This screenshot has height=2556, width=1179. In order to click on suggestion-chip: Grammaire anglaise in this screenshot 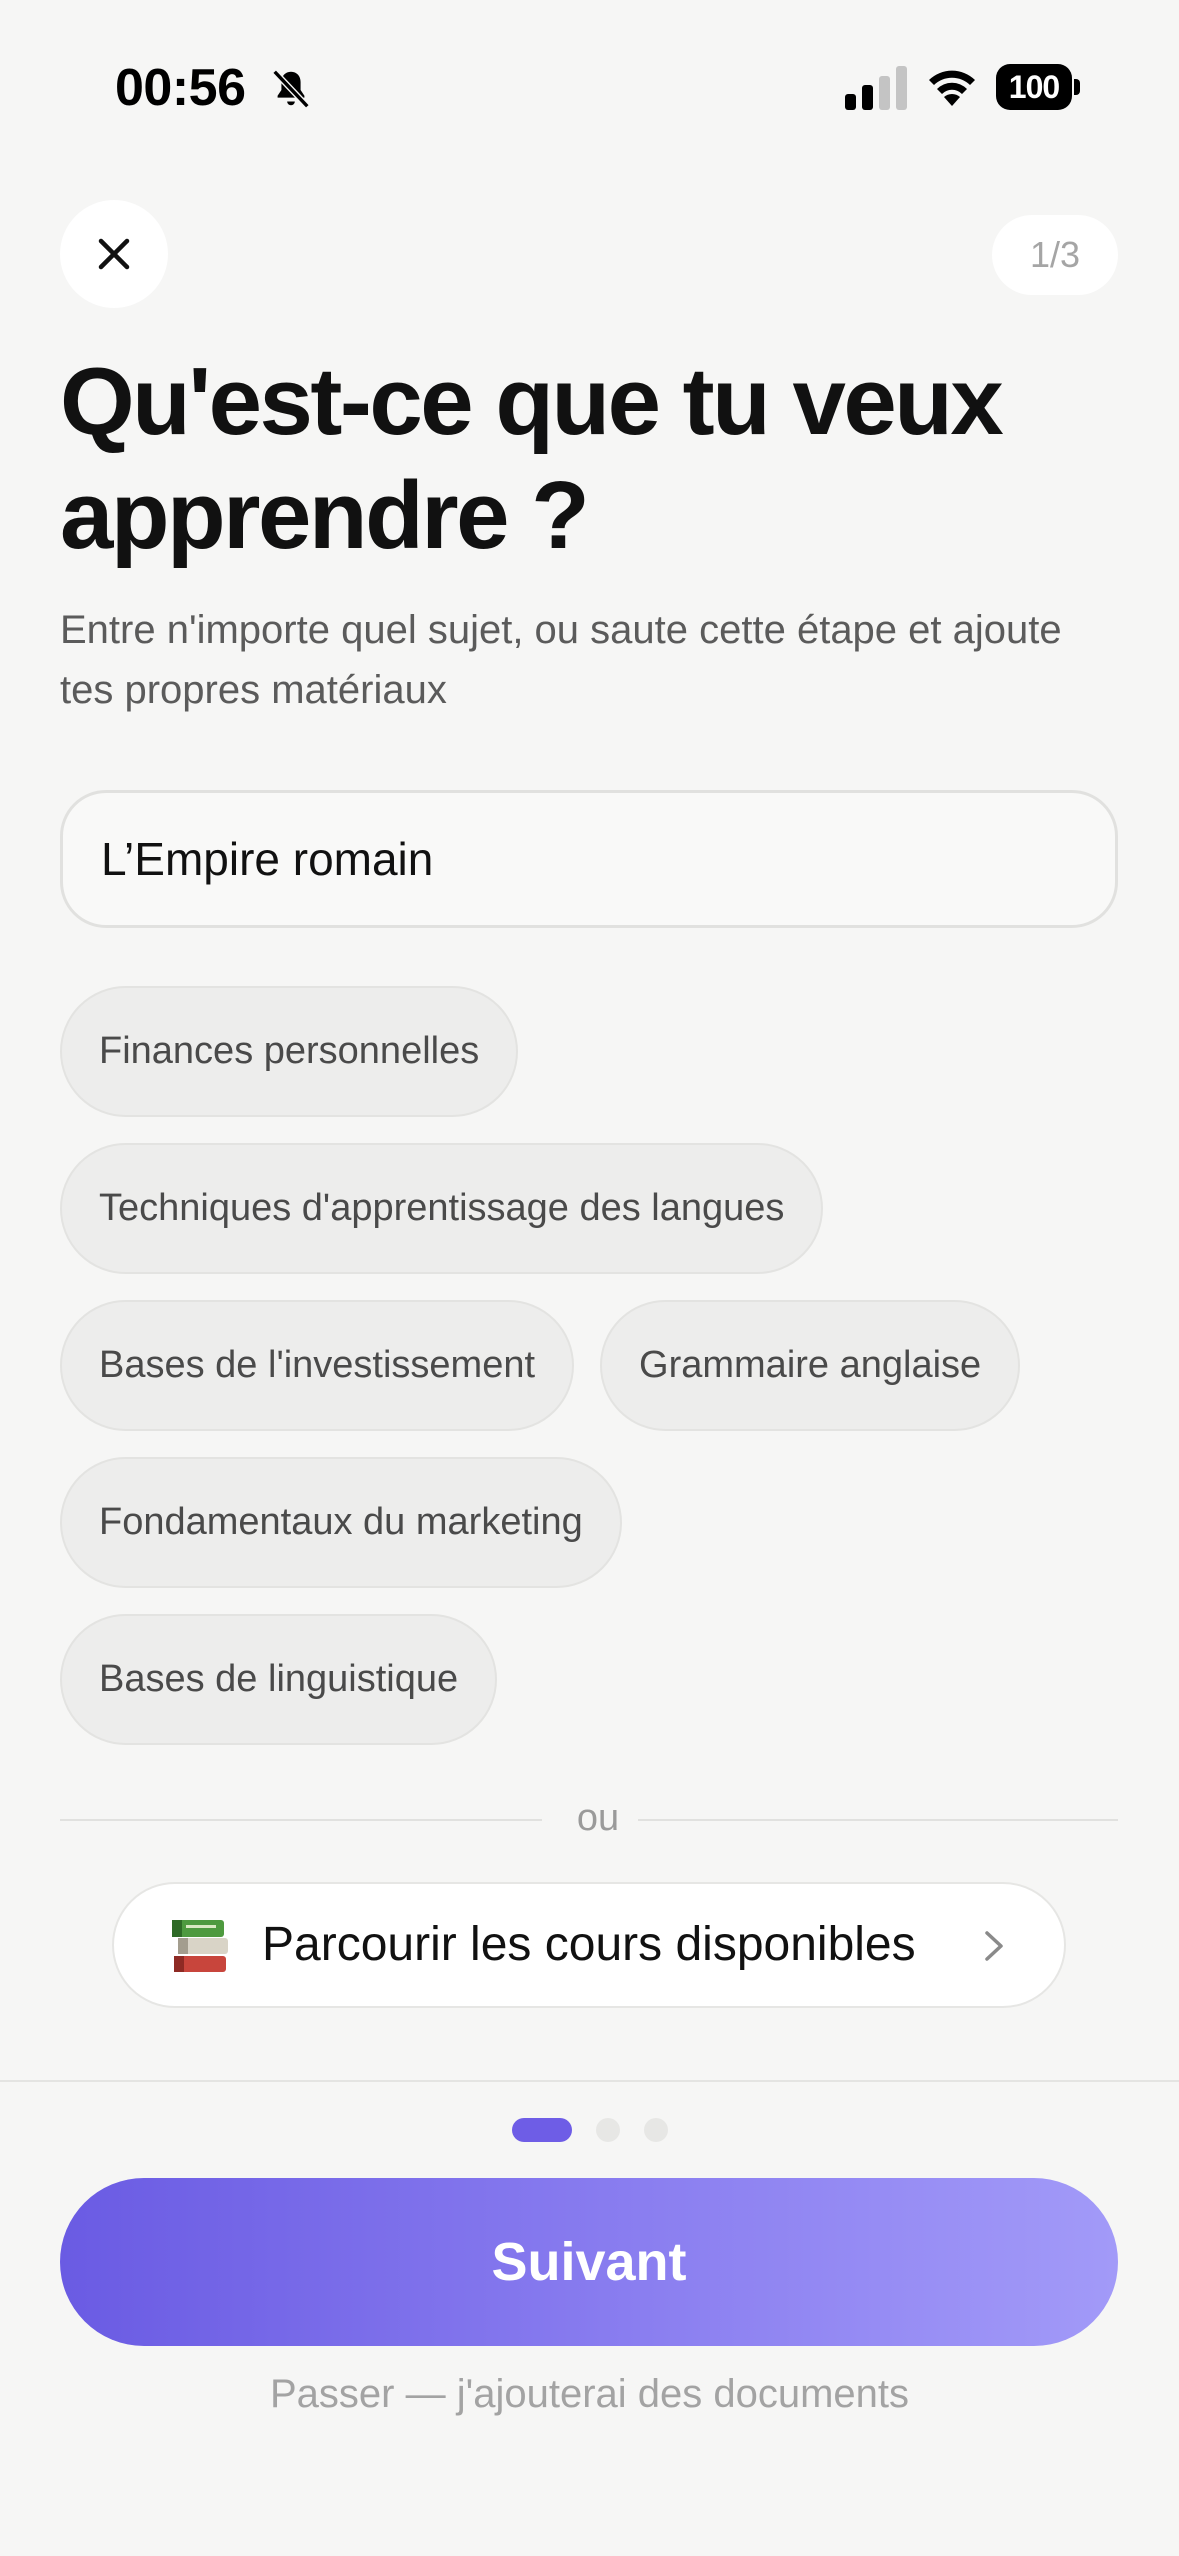, I will do `click(810, 1365)`.